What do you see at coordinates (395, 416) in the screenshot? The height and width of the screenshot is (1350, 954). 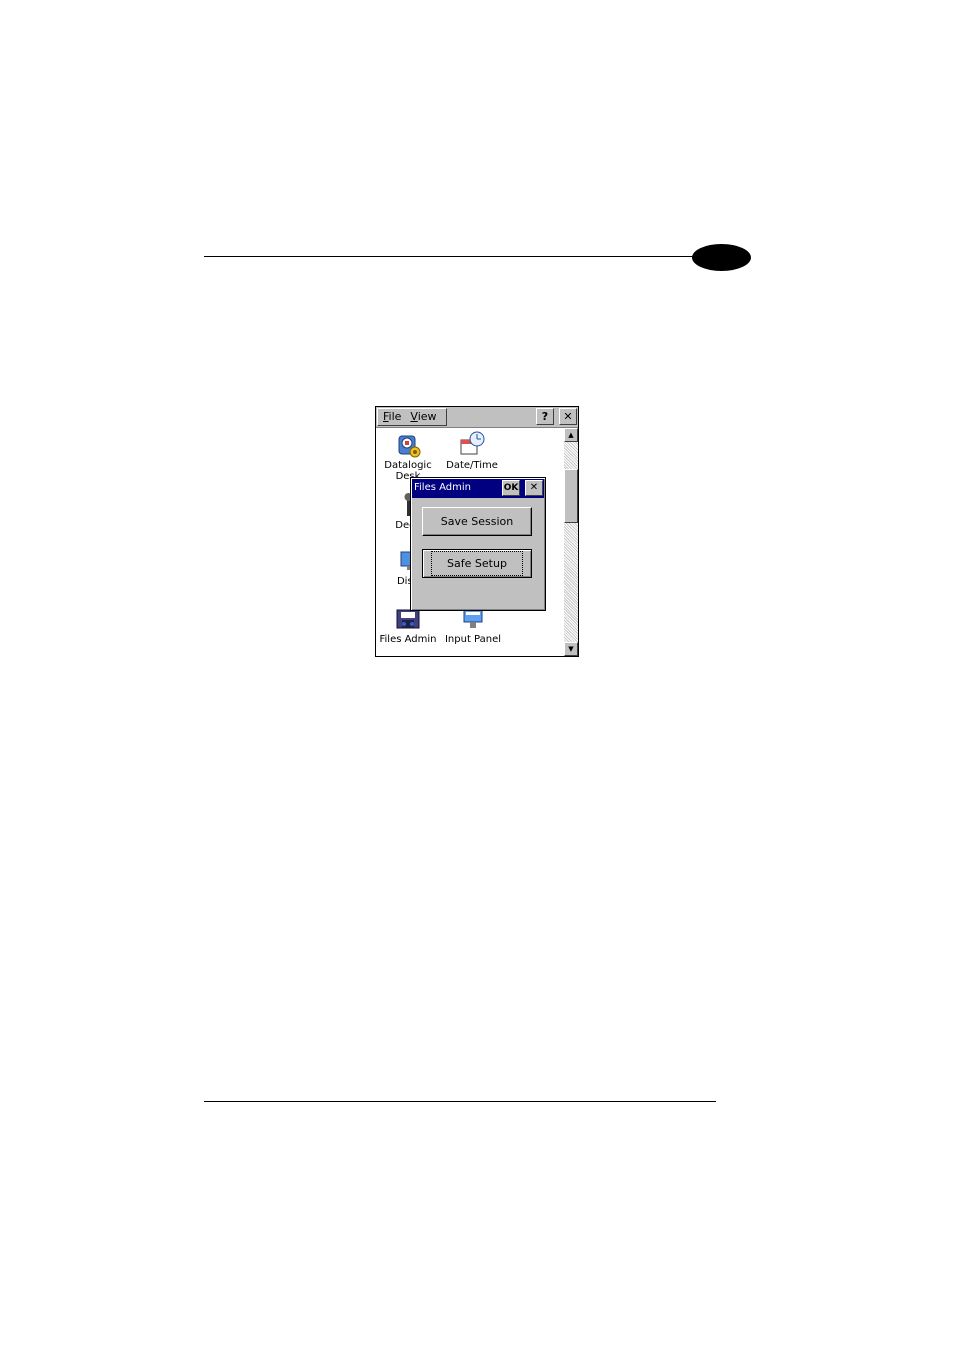 I see `menu-file-rest: ile` at bounding box center [395, 416].